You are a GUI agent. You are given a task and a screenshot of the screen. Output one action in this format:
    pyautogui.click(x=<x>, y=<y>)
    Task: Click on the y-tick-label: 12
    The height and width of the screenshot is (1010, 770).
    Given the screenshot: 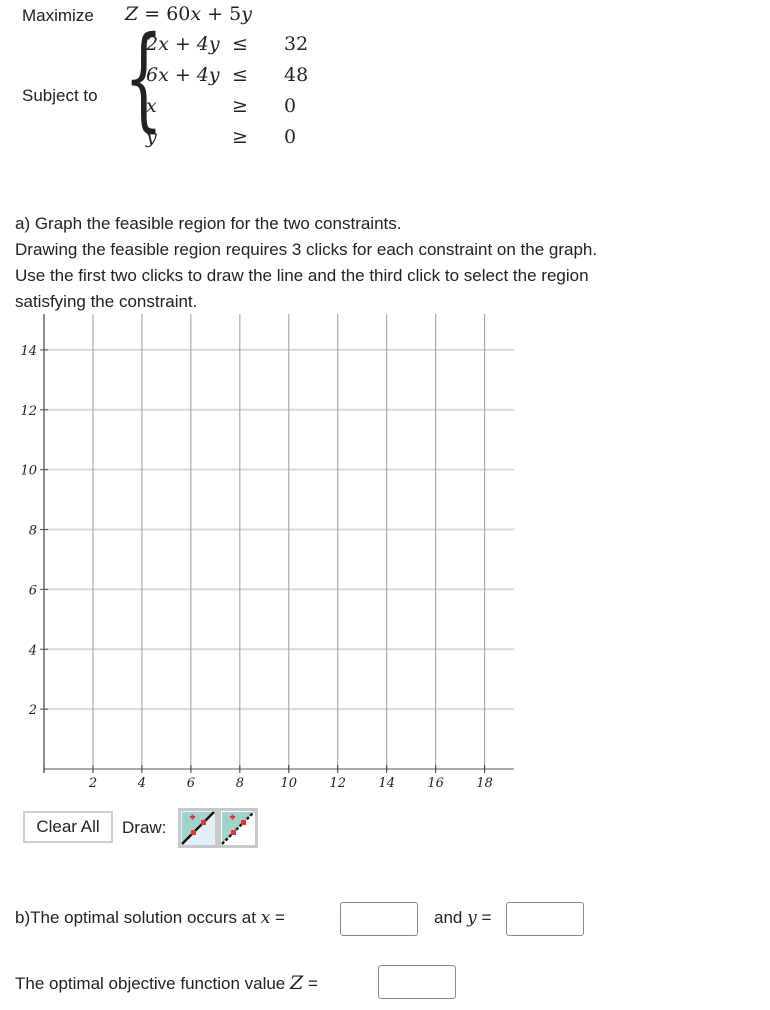 What is the action you would take?
    pyautogui.click(x=28, y=411)
    